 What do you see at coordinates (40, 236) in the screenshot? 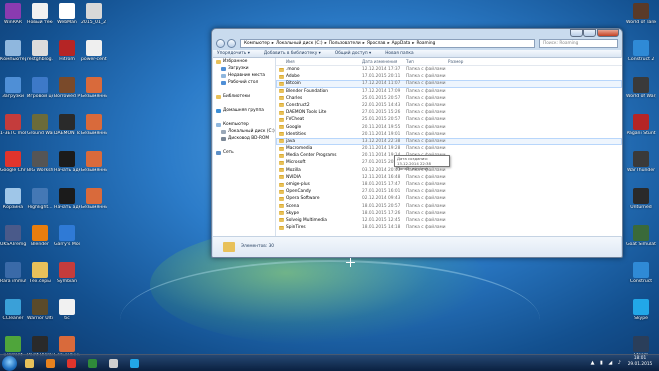
I see `desktop-icon: Blender` at bounding box center [40, 236].